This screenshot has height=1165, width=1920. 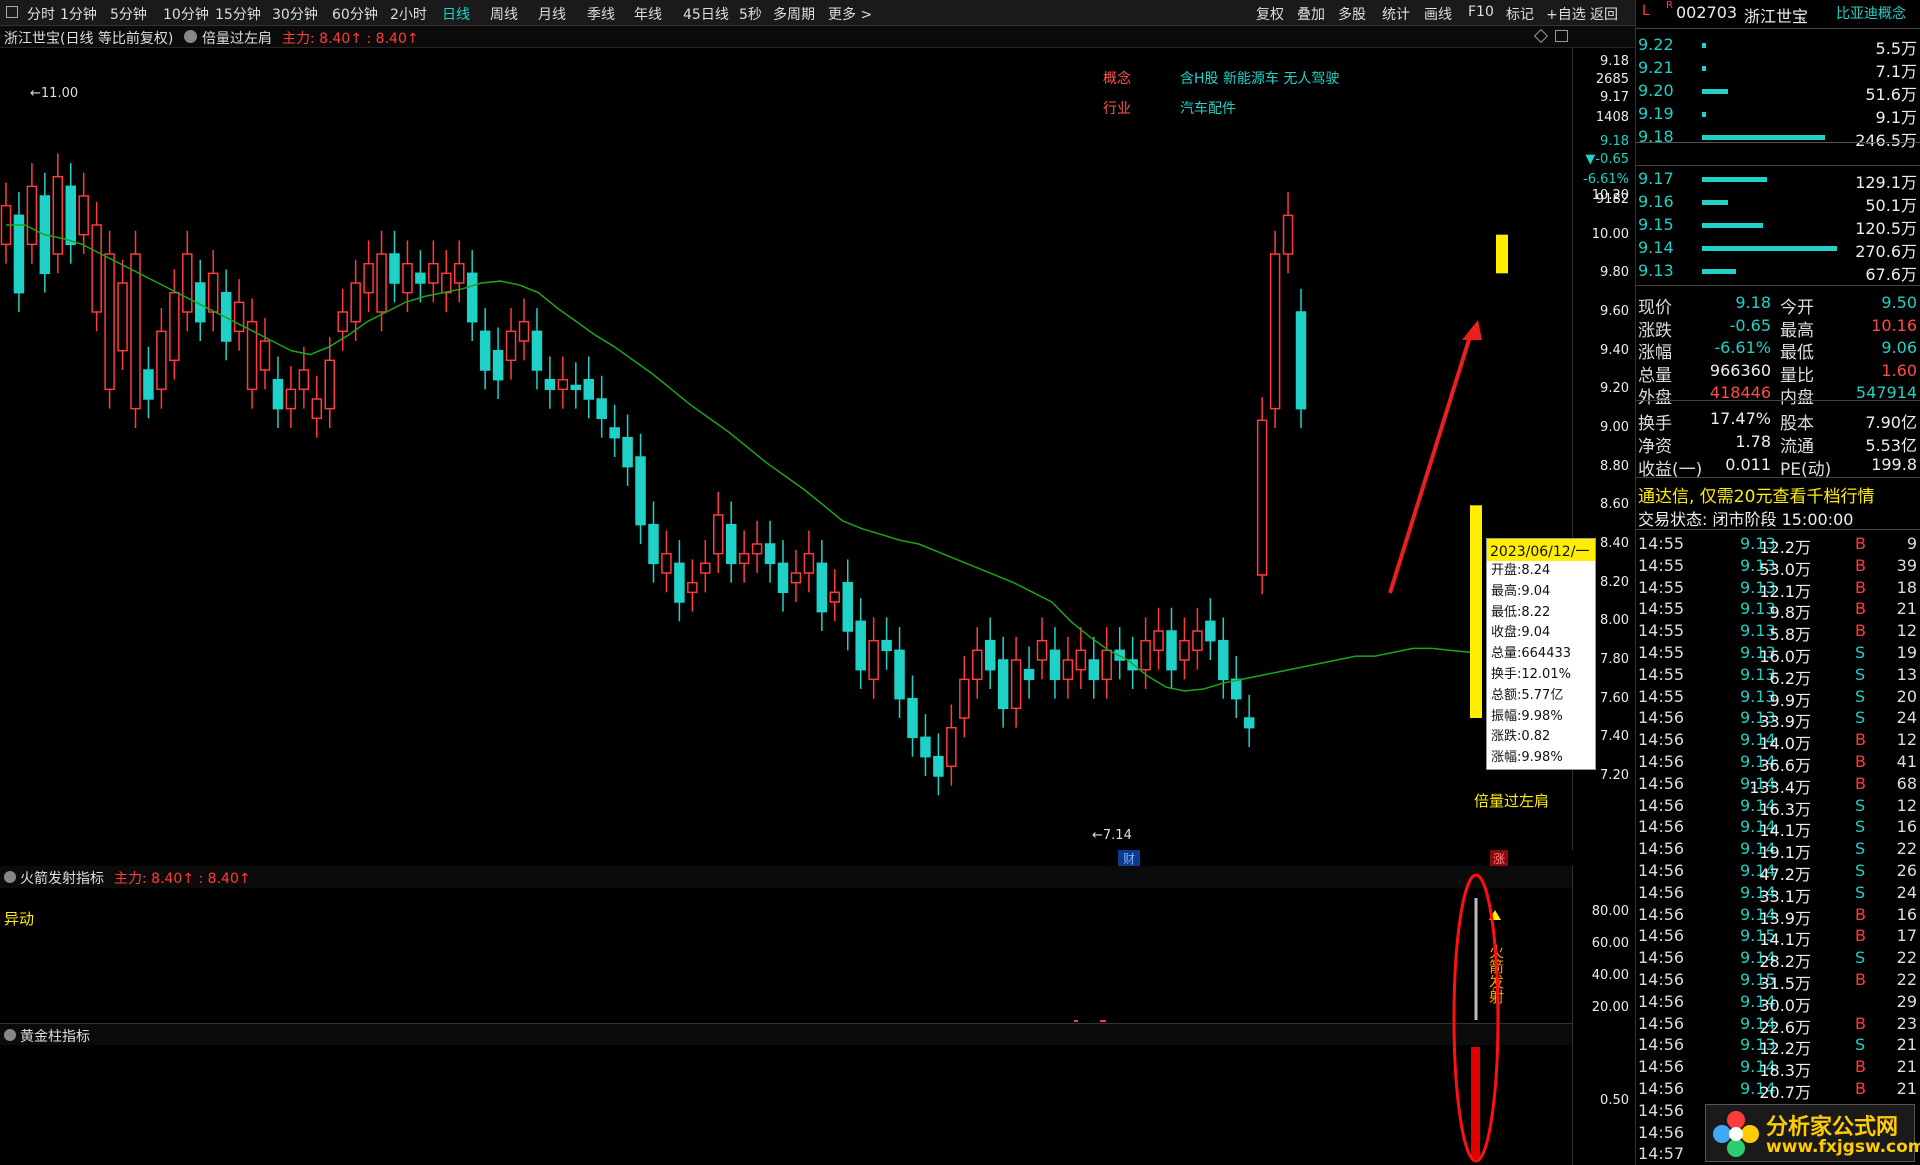 What do you see at coordinates (750, 14) in the screenshot?
I see `period-tab: 5秒` at bounding box center [750, 14].